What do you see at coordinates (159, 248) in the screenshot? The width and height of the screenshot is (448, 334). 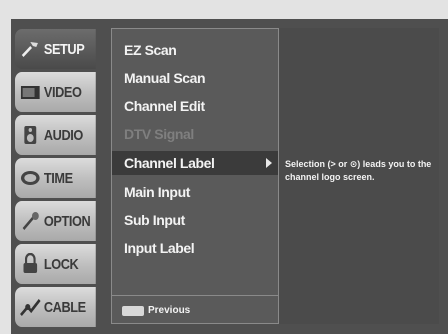 I see `menu-item-label: Input Label` at bounding box center [159, 248].